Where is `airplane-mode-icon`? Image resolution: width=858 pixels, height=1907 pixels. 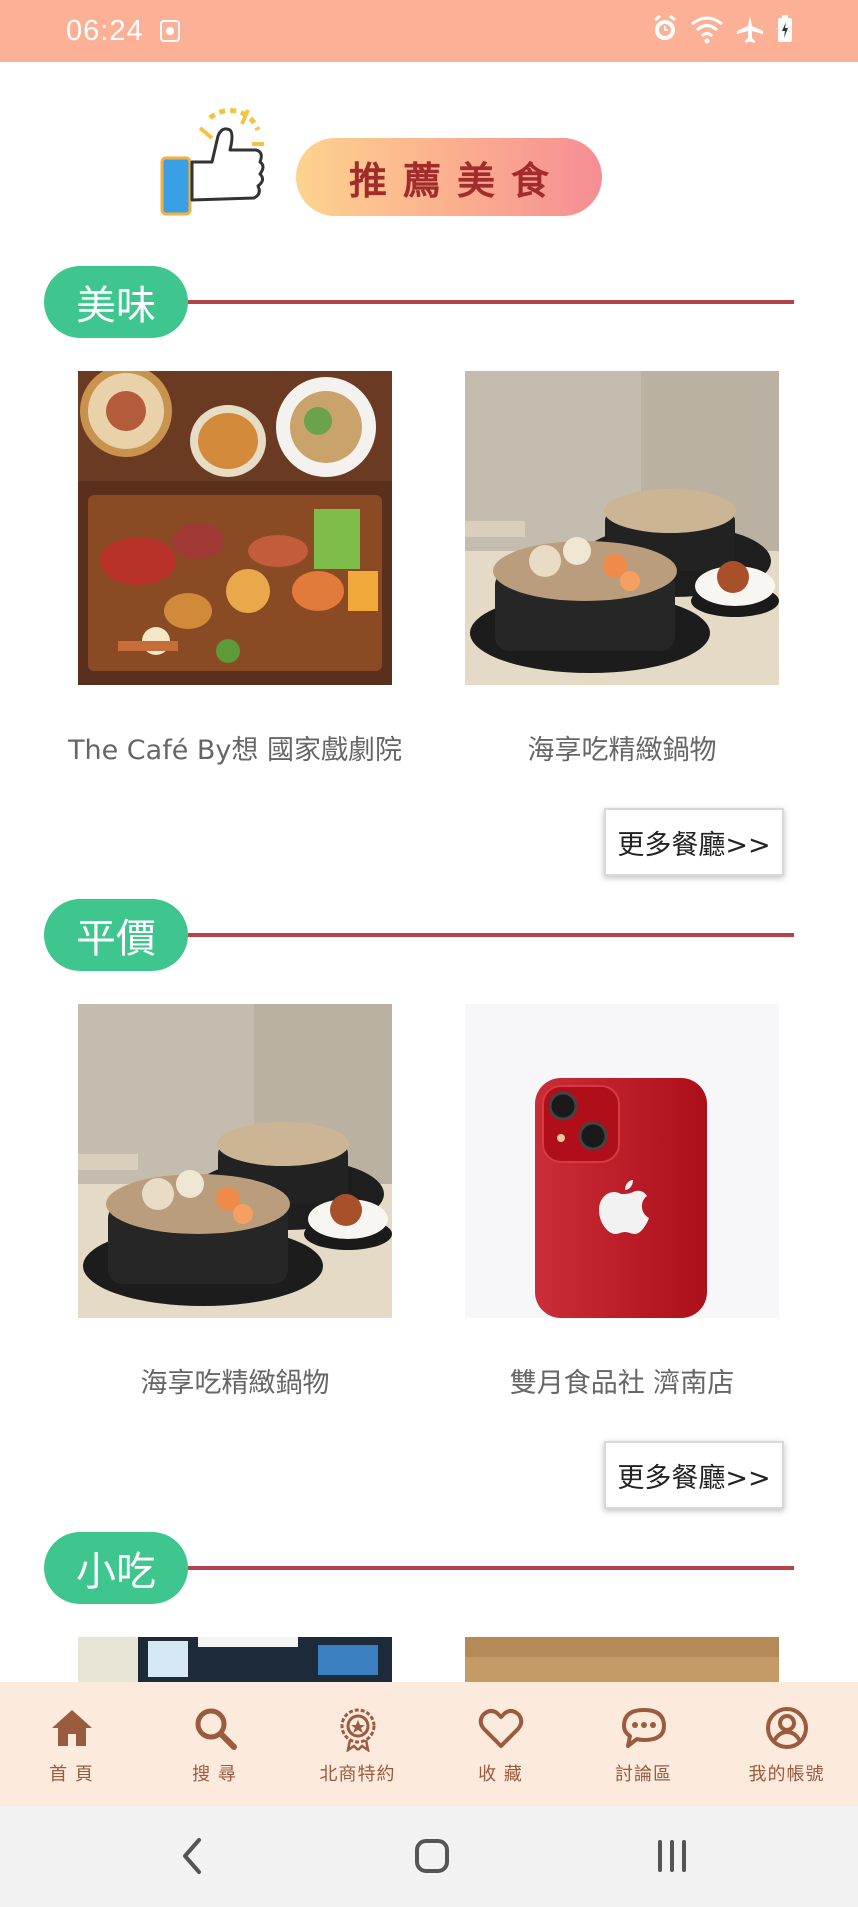
airplane-mode-icon is located at coordinates (750, 29).